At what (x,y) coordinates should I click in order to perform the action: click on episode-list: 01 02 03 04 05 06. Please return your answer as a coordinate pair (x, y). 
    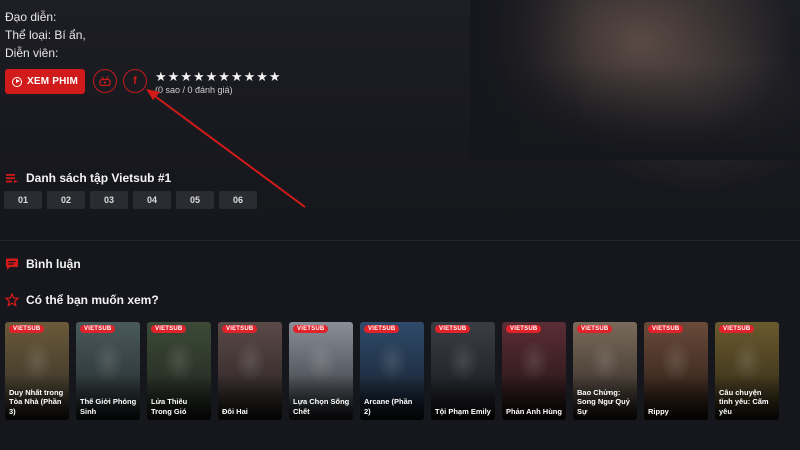
    Looking at the image, I should click on (130, 200).